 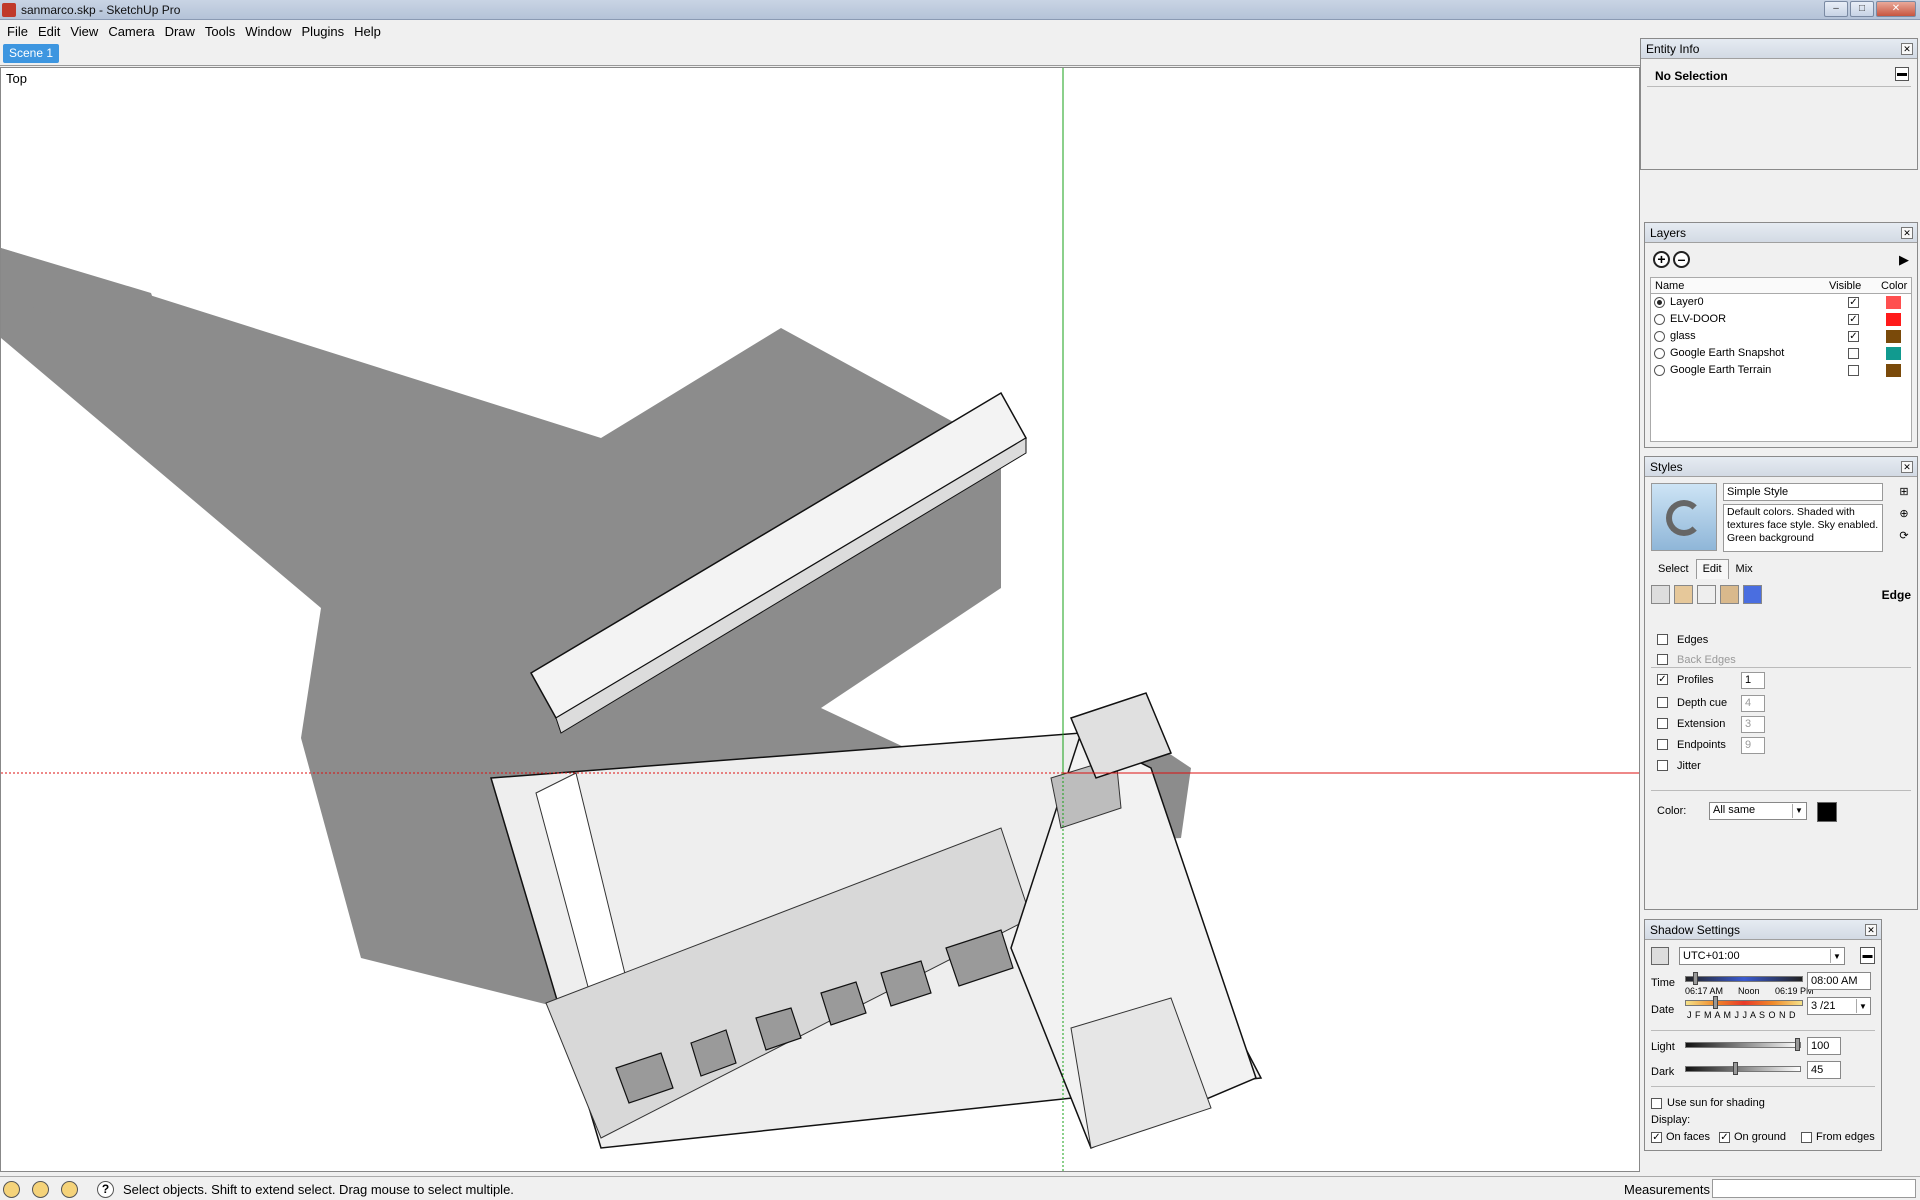 I want to click on scene-tab-1: Scene 1, so click(x=31, y=53).